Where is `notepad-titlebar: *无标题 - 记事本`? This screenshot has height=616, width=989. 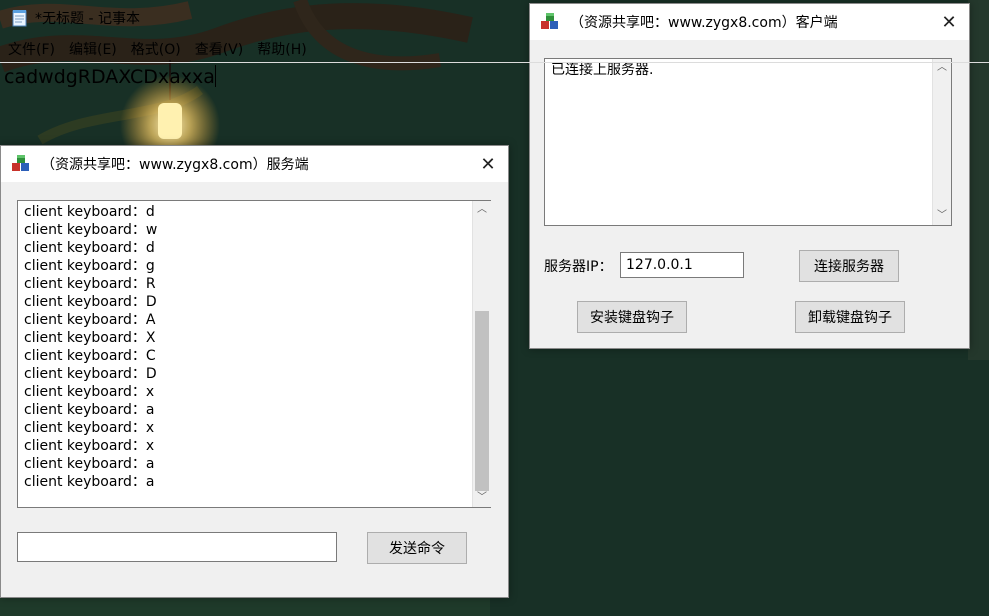 notepad-titlebar: *无标题 - 记事本 is located at coordinates (494, 18).